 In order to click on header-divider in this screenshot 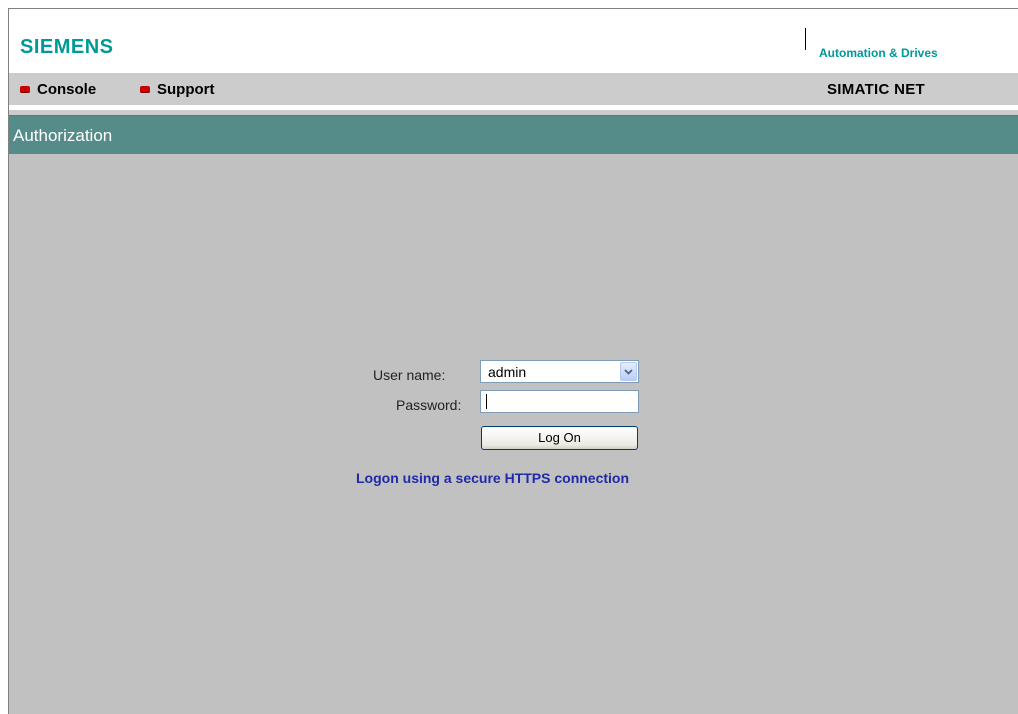, I will do `click(805, 39)`.